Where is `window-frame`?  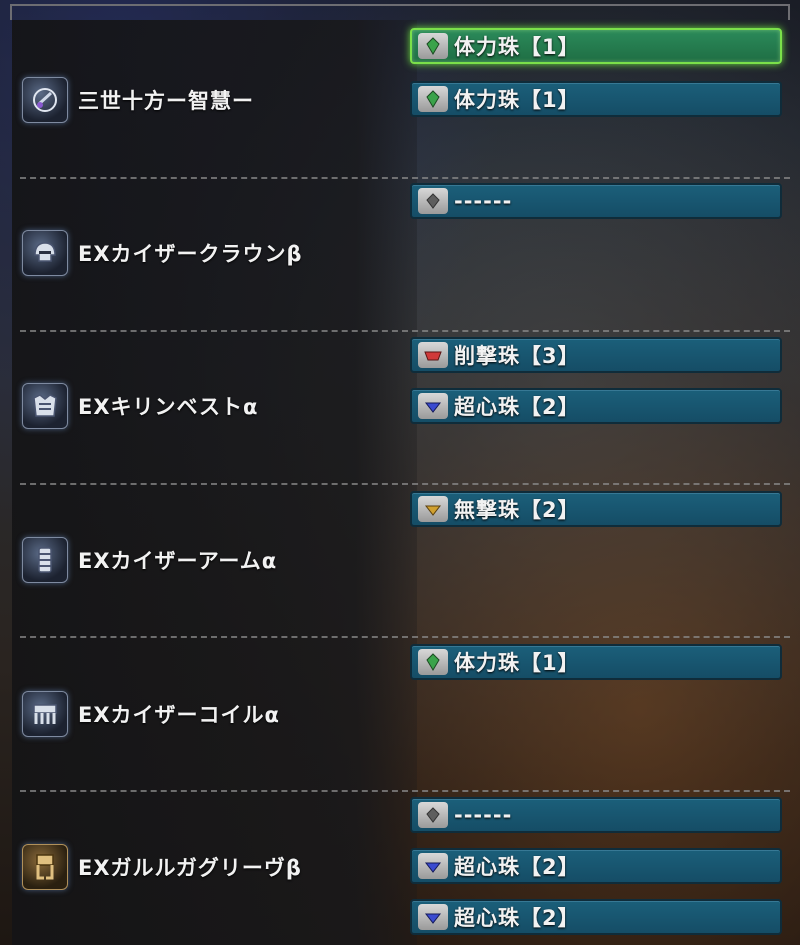
window-frame is located at coordinates (400, 12).